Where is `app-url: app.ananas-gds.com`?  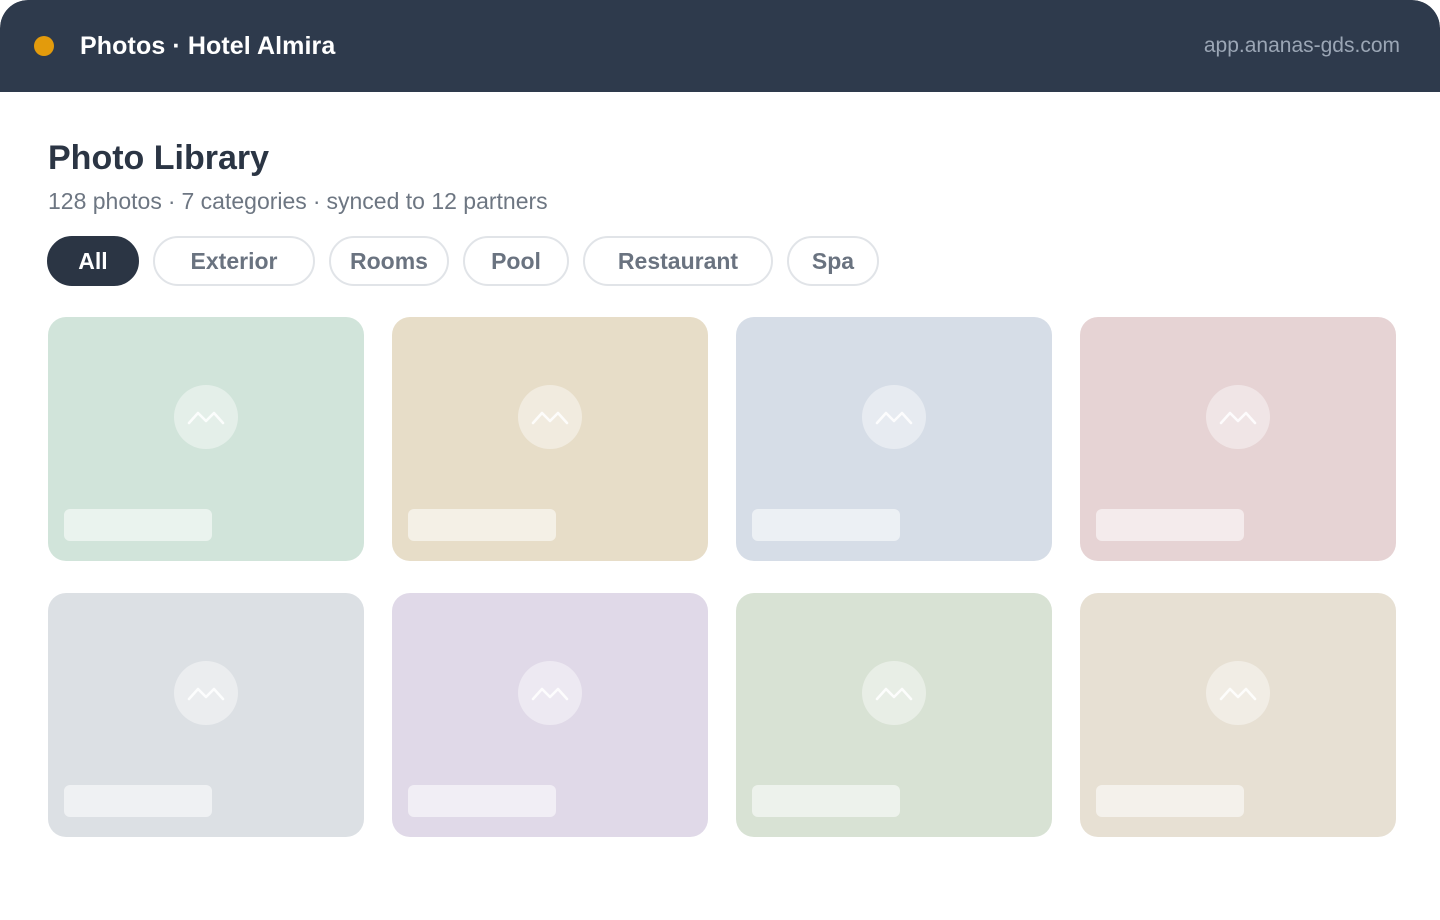 app-url: app.ananas-gds.com is located at coordinates (1301, 45).